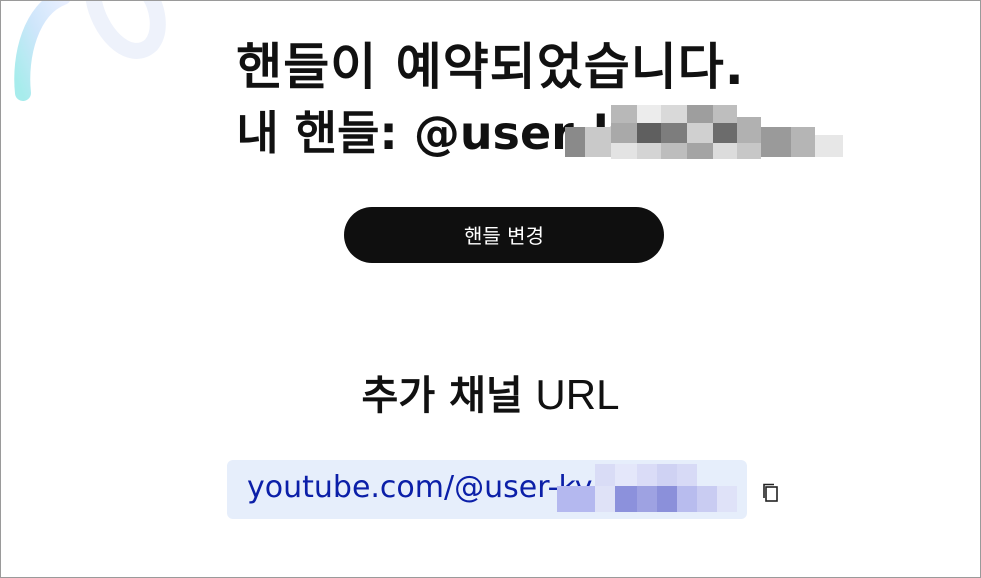 The width and height of the screenshot is (981, 578). Describe the element at coordinates (325, 133) in the screenshot. I see `my-handle-label: 내 핸들:` at that location.